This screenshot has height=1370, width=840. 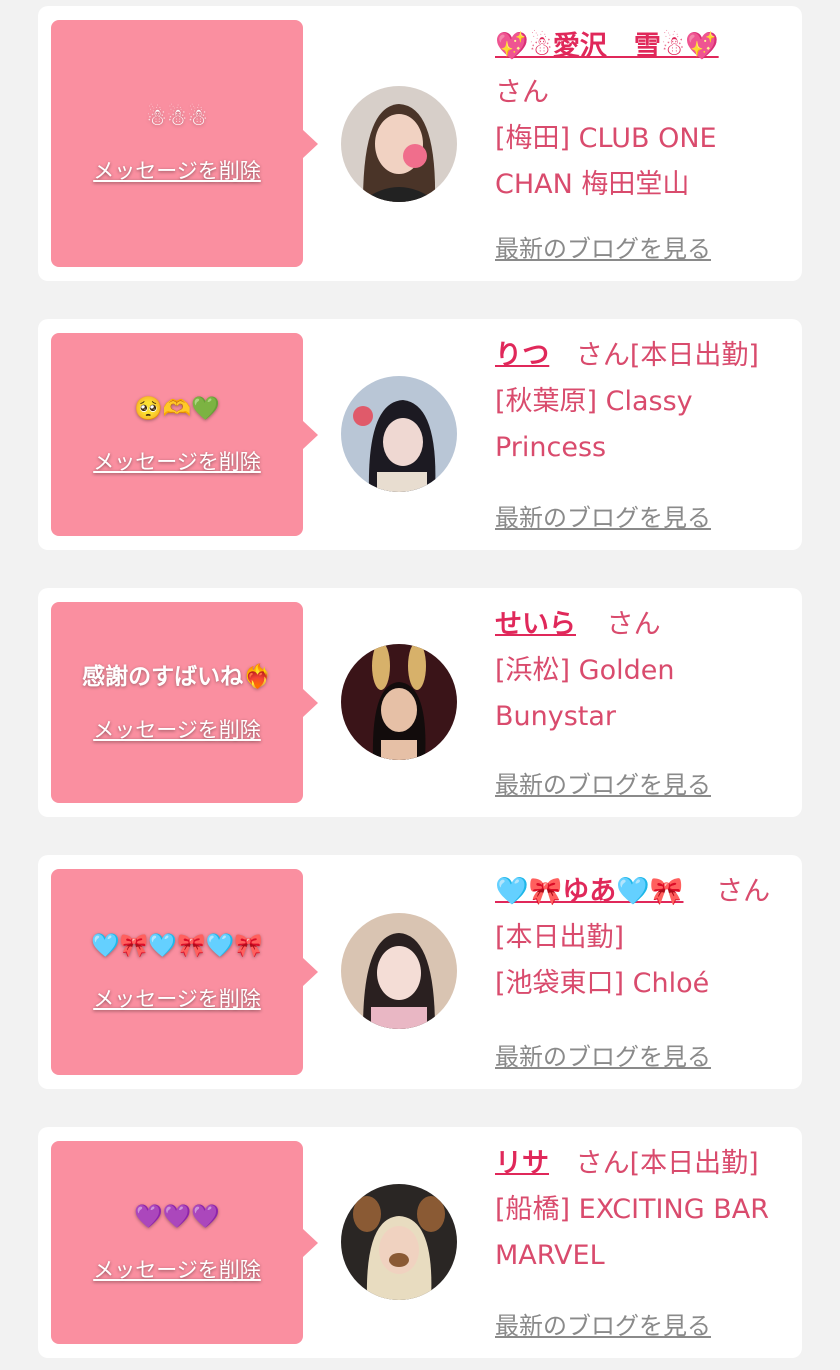 What do you see at coordinates (522, 1163) in the screenshot?
I see `girl-name-link: リサ` at bounding box center [522, 1163].